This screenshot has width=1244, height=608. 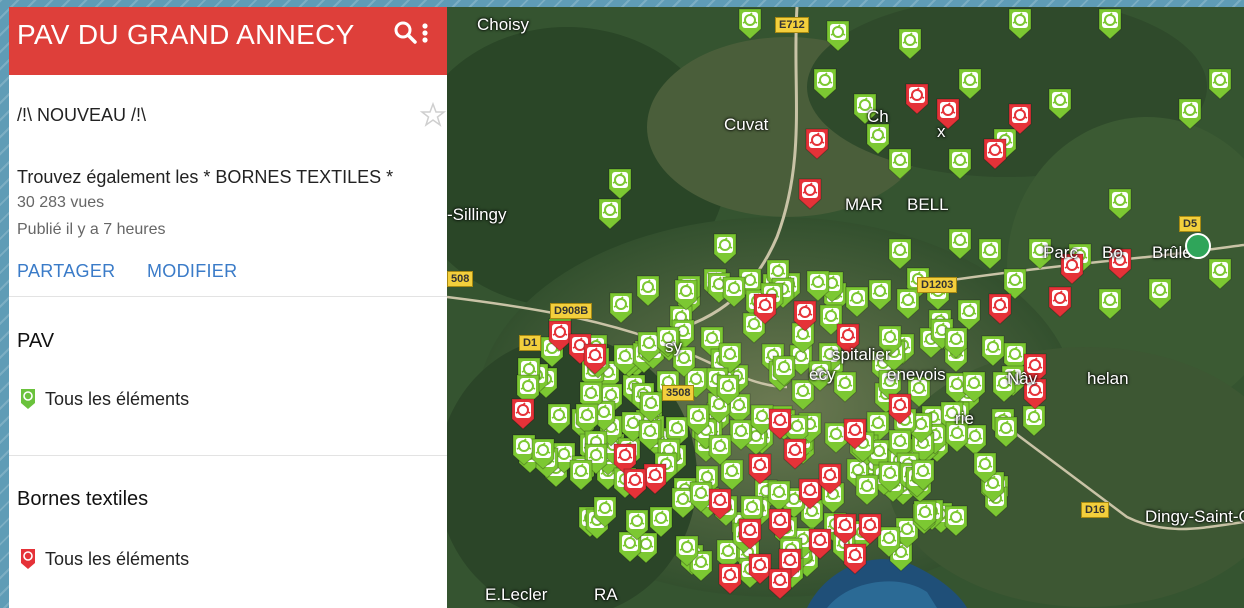 What do you see at coordinates (673, 346) in the screenshot?
I see `place-label: sy` at bounding box center [673, 346].